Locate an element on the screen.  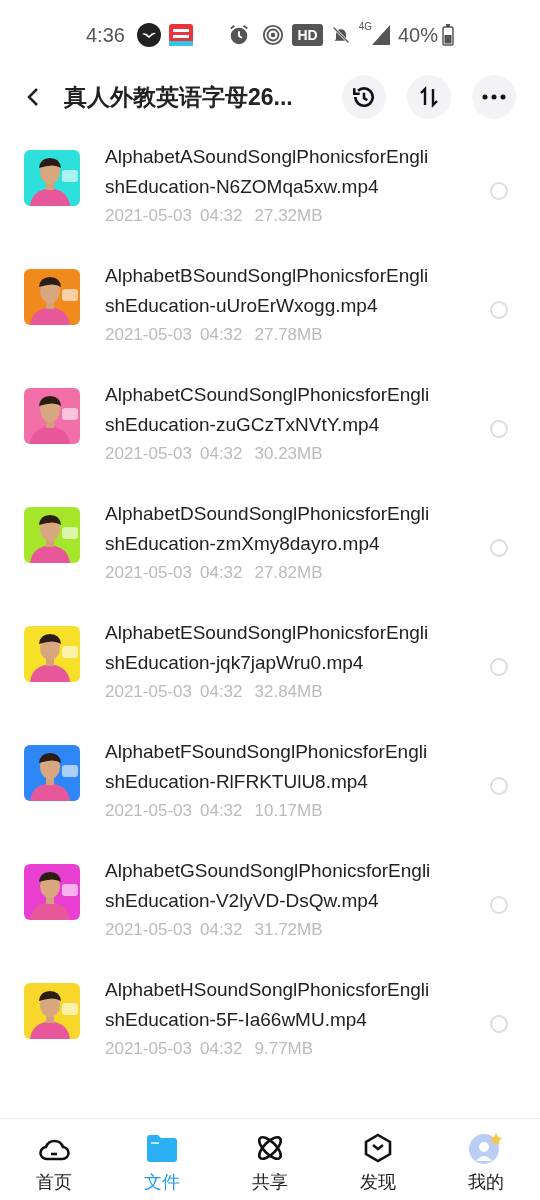
network-type: 4G is located at coordinates (365, 27).